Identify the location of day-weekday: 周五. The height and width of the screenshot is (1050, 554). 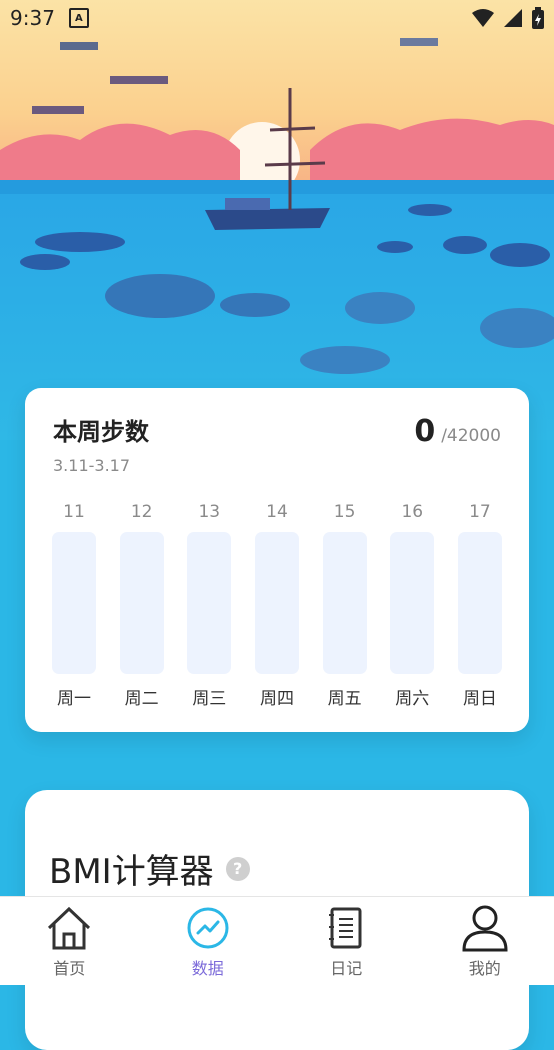
(345, 696).